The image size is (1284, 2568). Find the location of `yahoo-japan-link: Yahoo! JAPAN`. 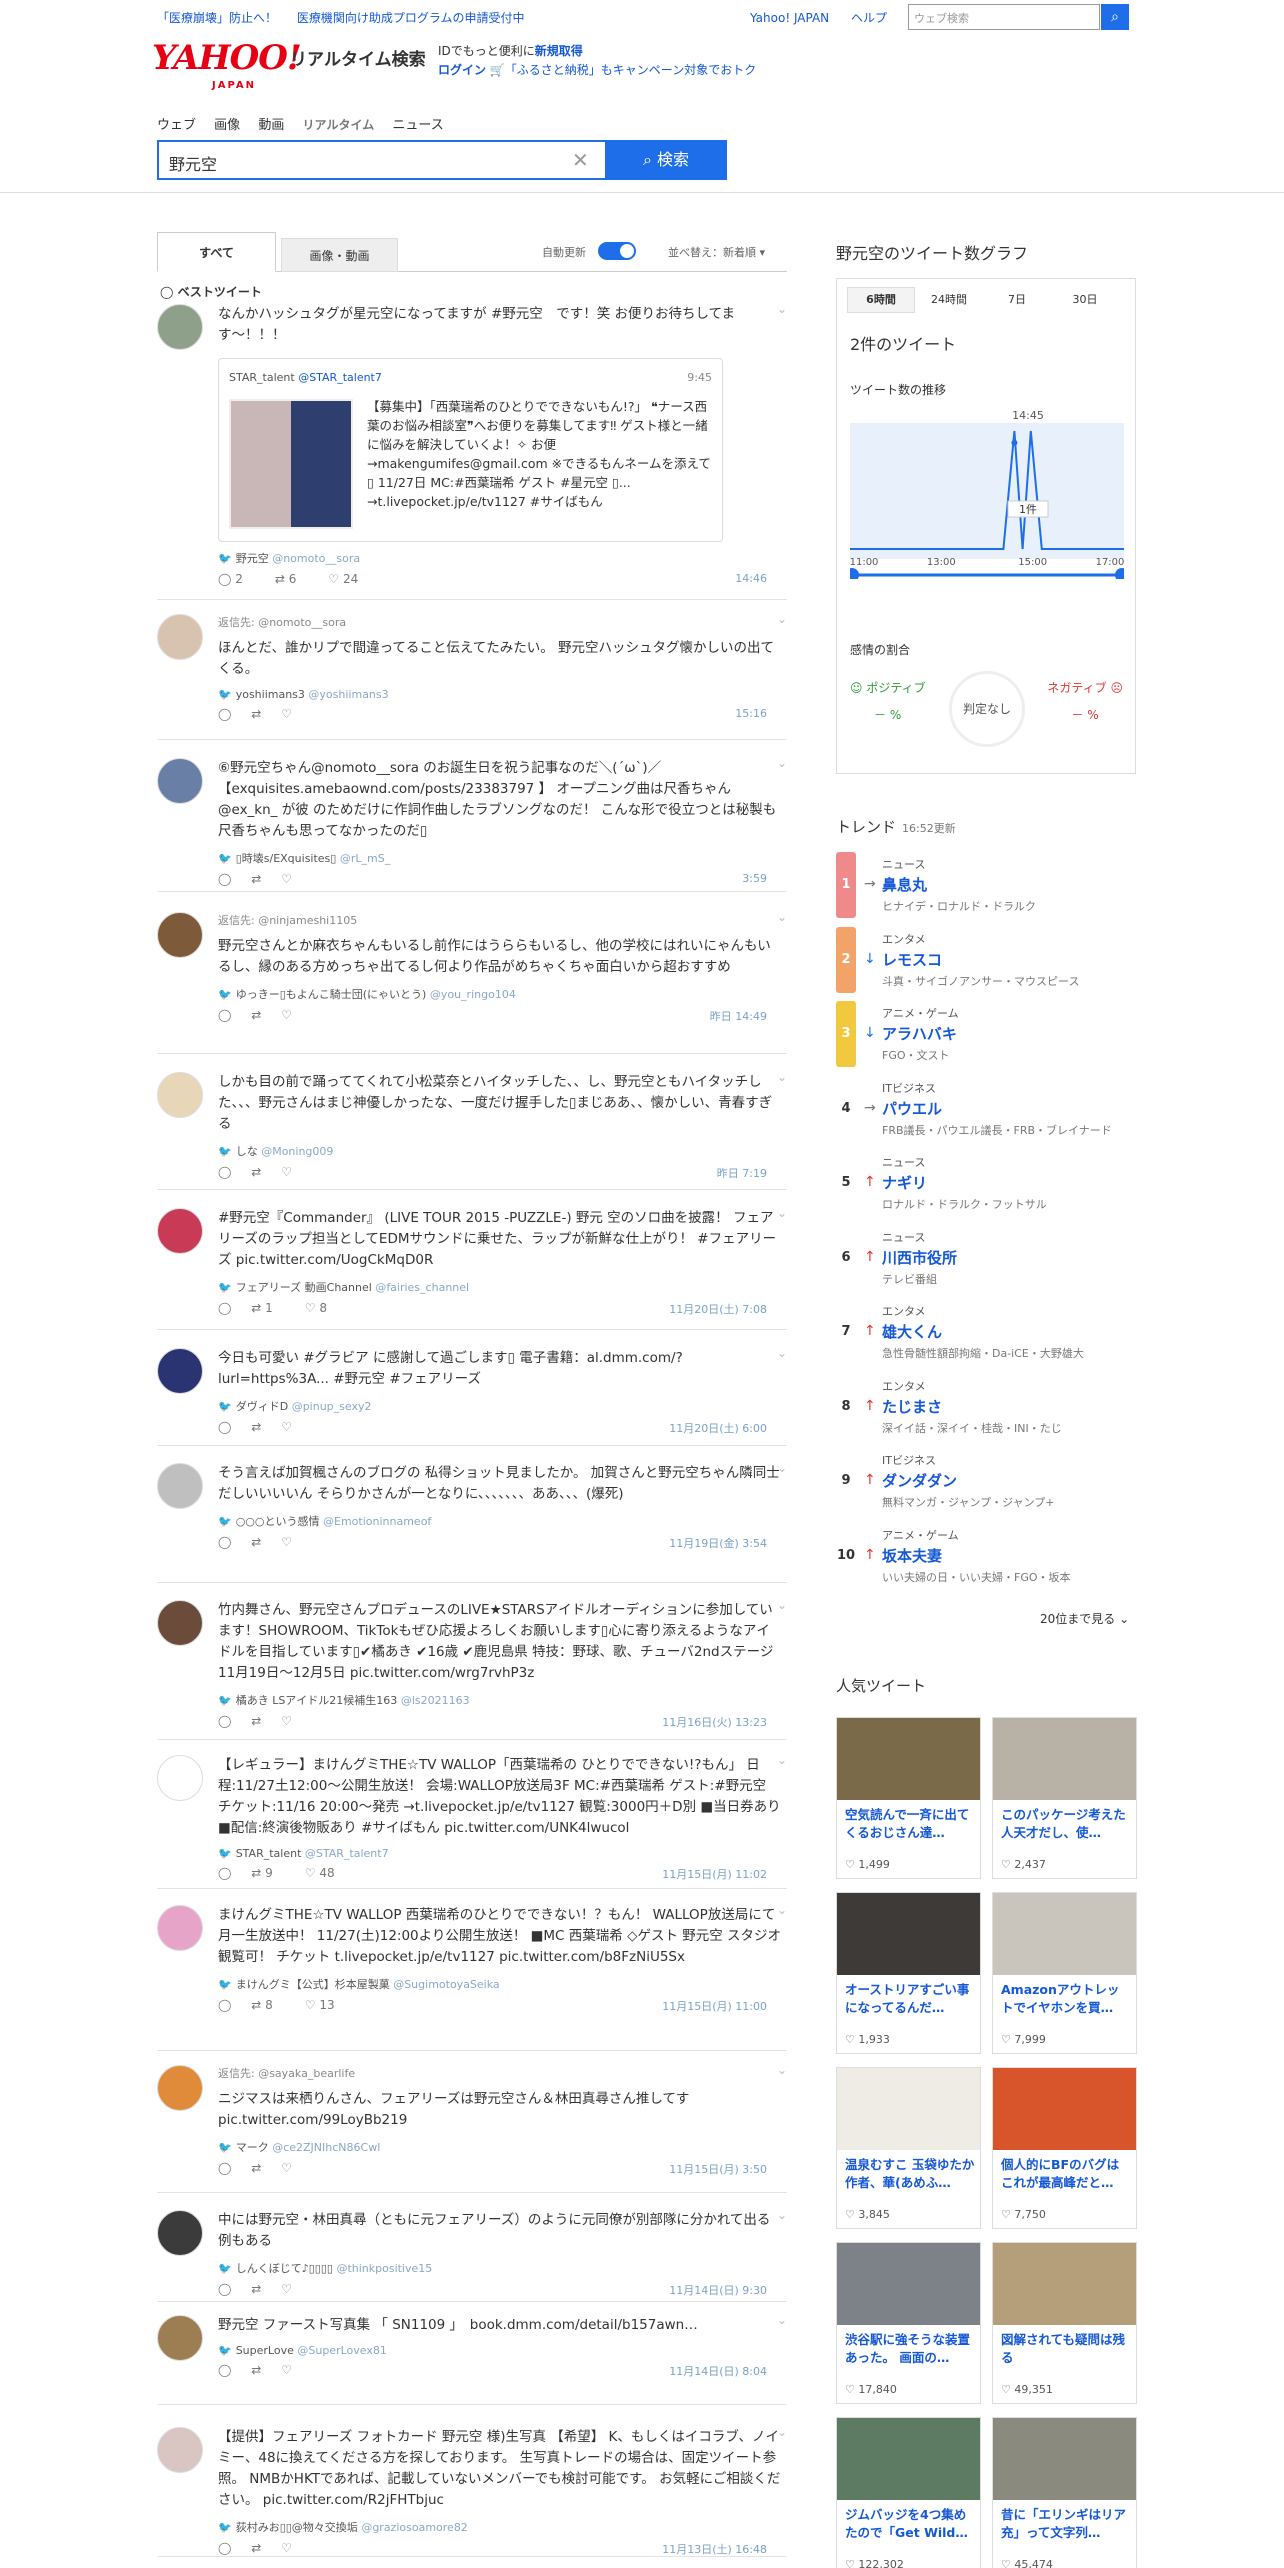

yahoo-japan-link: Yahoo! JAPAN is located at coordinates (789, 18).